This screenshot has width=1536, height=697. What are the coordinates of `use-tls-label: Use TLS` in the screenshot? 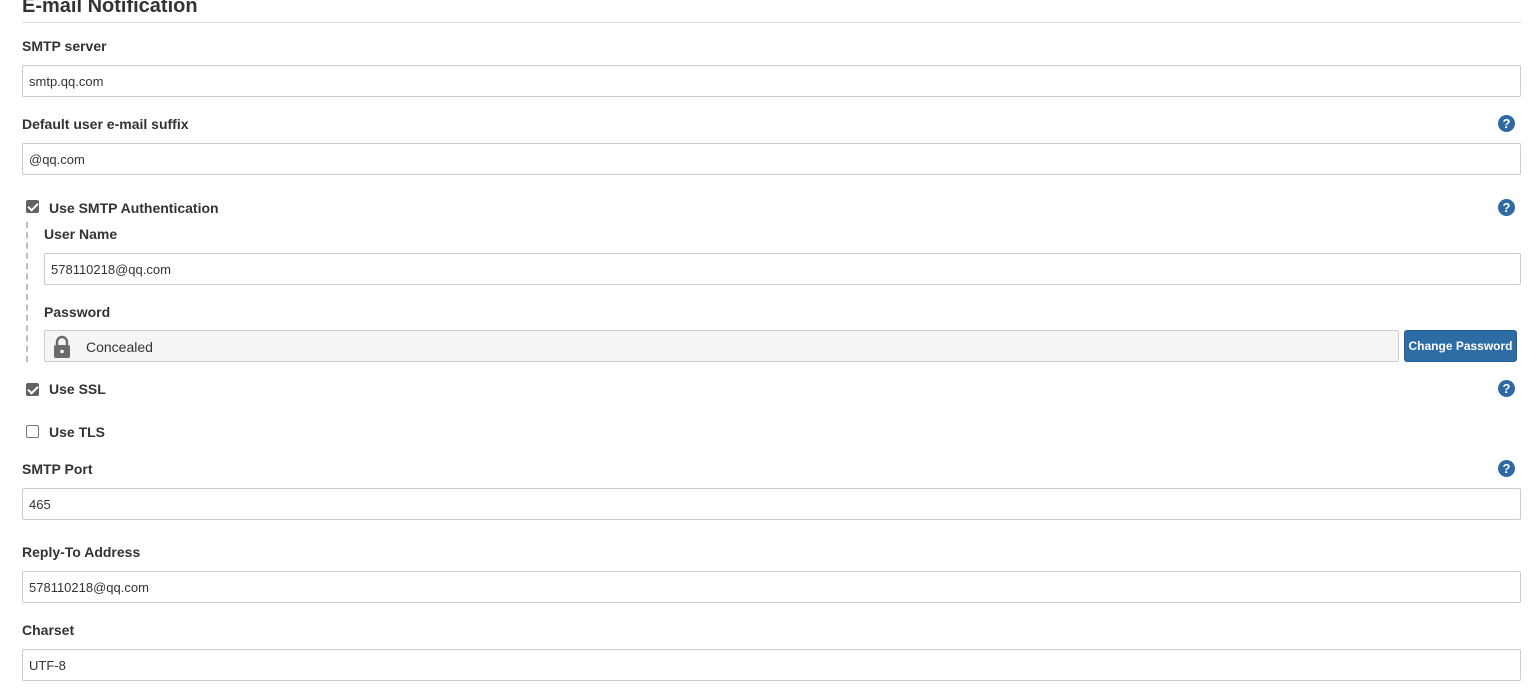 It's located at (77, 432).